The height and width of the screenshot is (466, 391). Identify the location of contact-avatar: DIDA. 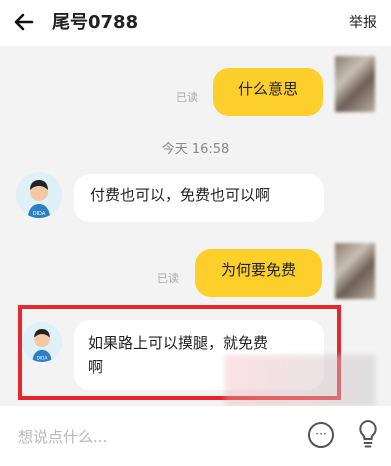
(39, 195).